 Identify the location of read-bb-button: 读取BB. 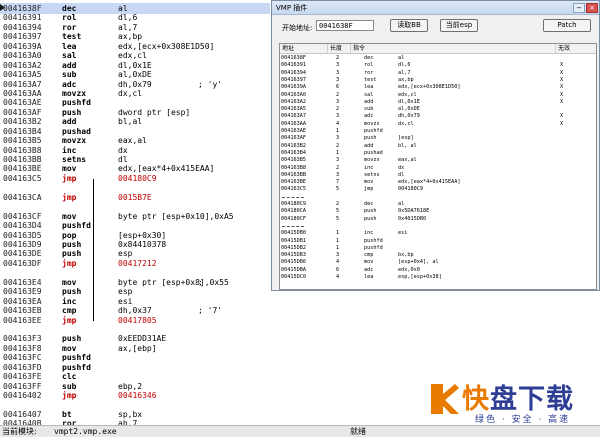
(409, 25).